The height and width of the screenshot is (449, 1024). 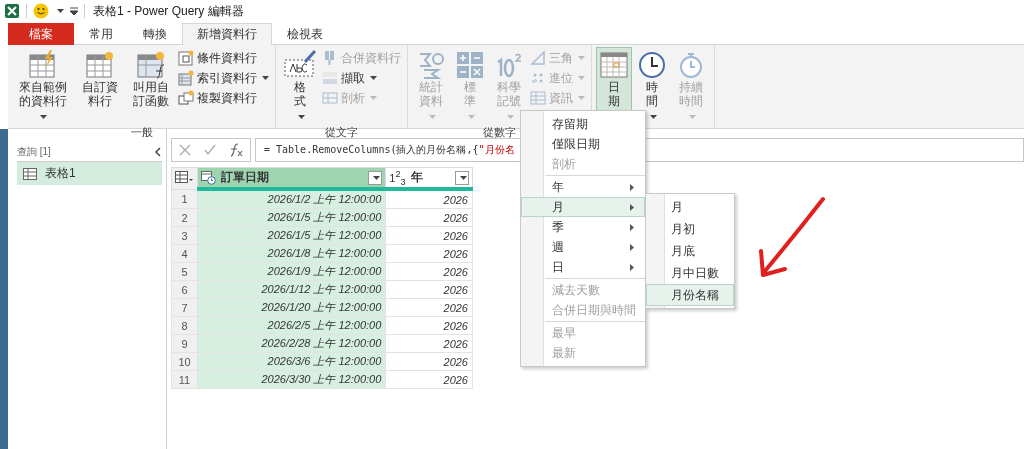 I want to click on ribbon-tab: 檢視表, so click(x=305, y=34).